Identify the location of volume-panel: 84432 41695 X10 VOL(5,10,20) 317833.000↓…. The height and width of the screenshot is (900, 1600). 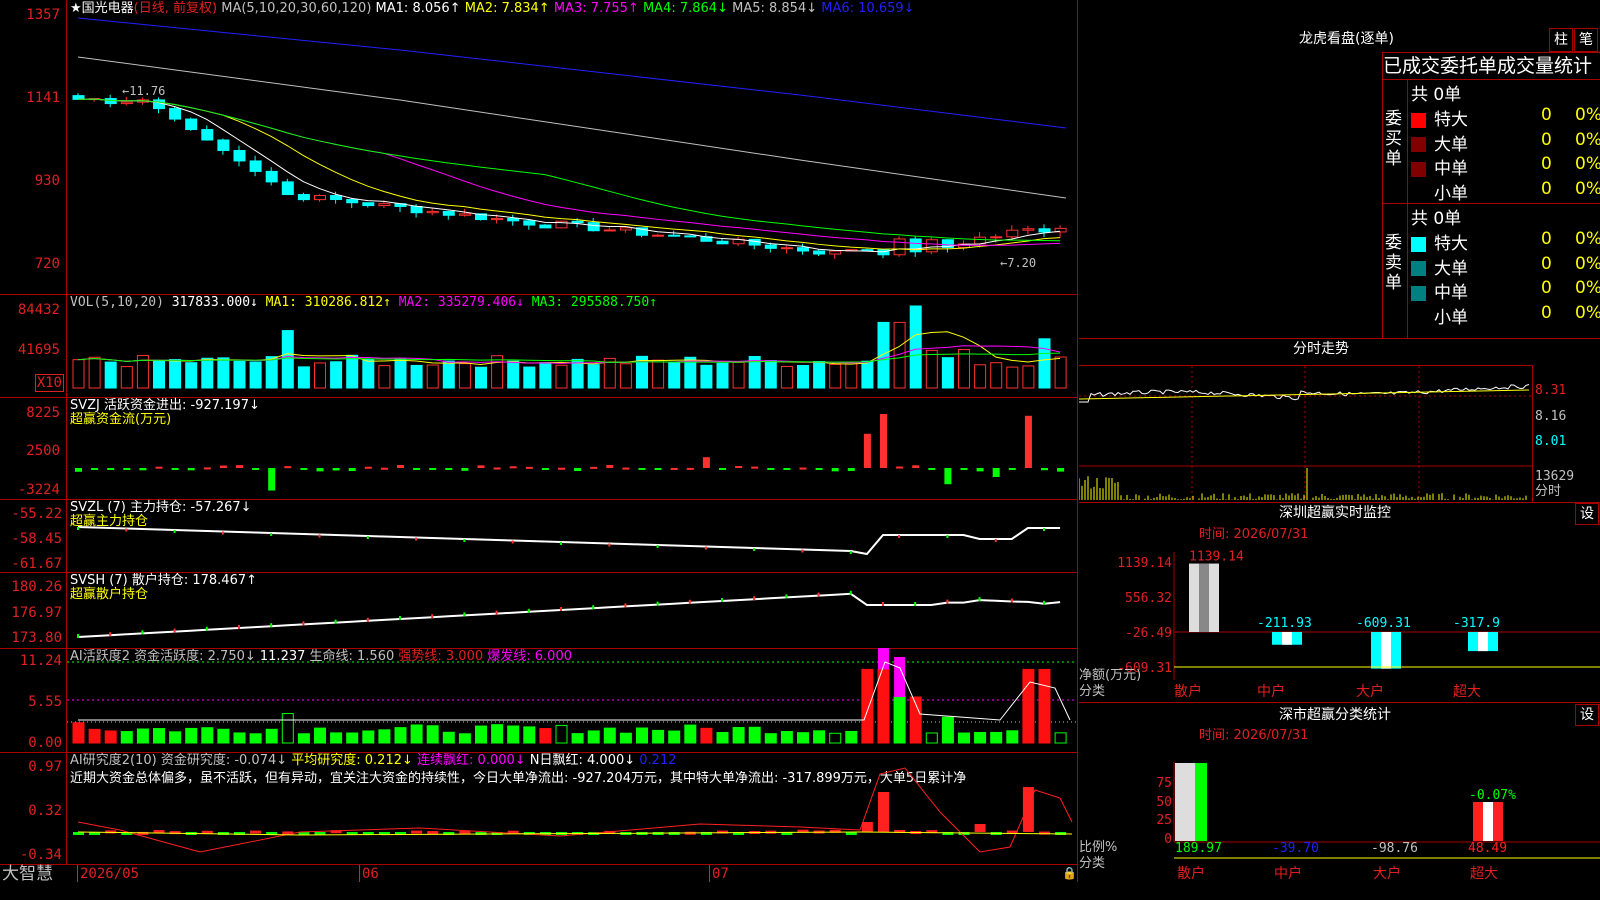
(539, 346).